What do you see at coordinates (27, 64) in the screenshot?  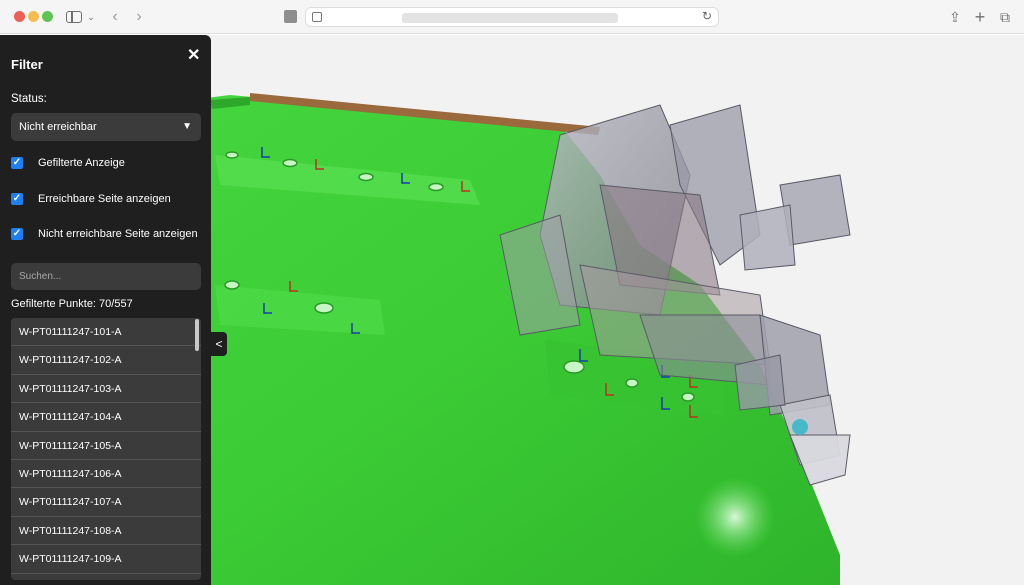 I see `panel-title: Filter` at bounding box center [27, 64].